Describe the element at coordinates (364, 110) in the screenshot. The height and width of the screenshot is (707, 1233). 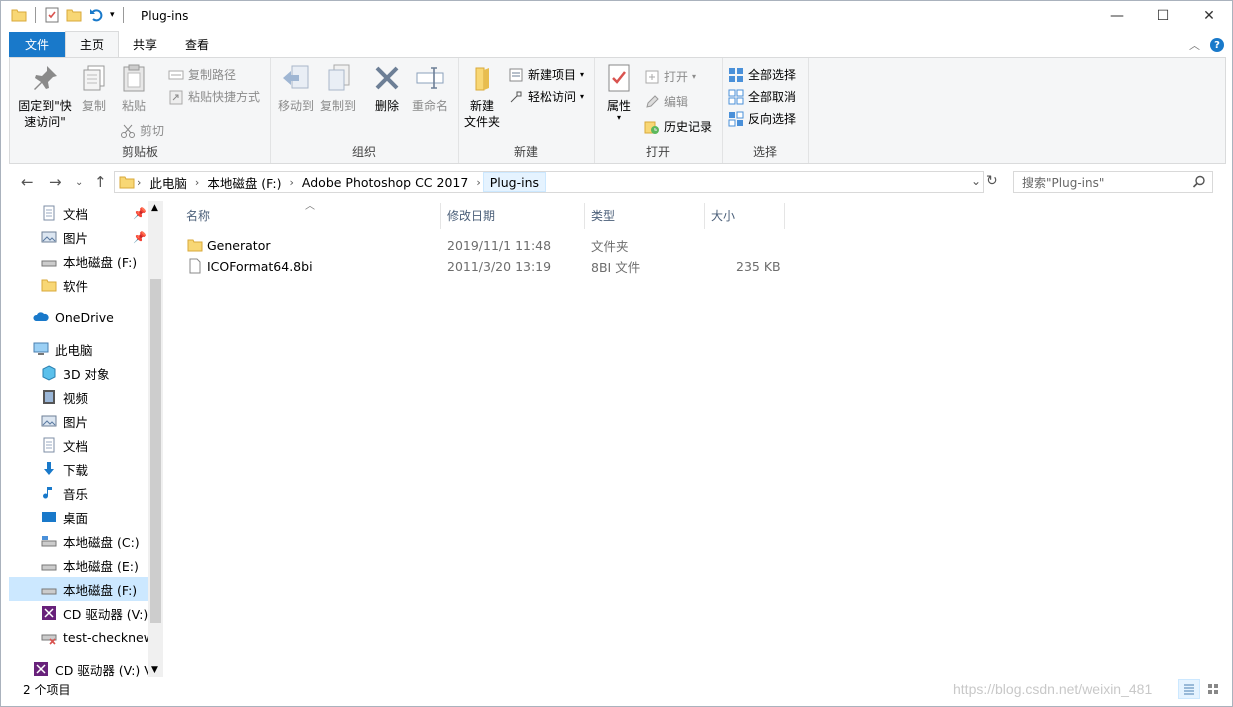
I see `organize-group: 移动到 复制到 删除 重命名 组织` at that location.